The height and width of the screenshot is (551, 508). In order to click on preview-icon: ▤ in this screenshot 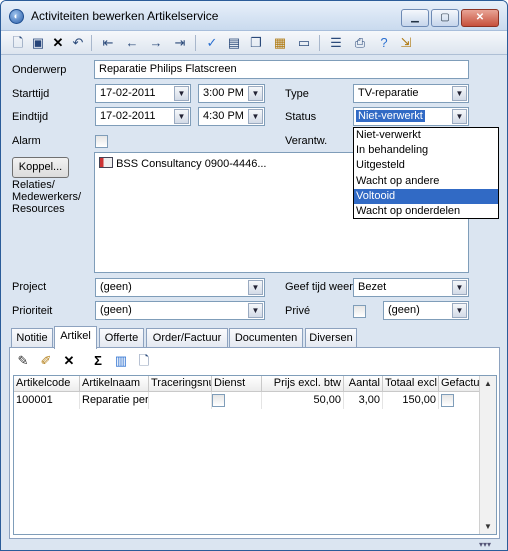, I will do `click(234, 43)`.